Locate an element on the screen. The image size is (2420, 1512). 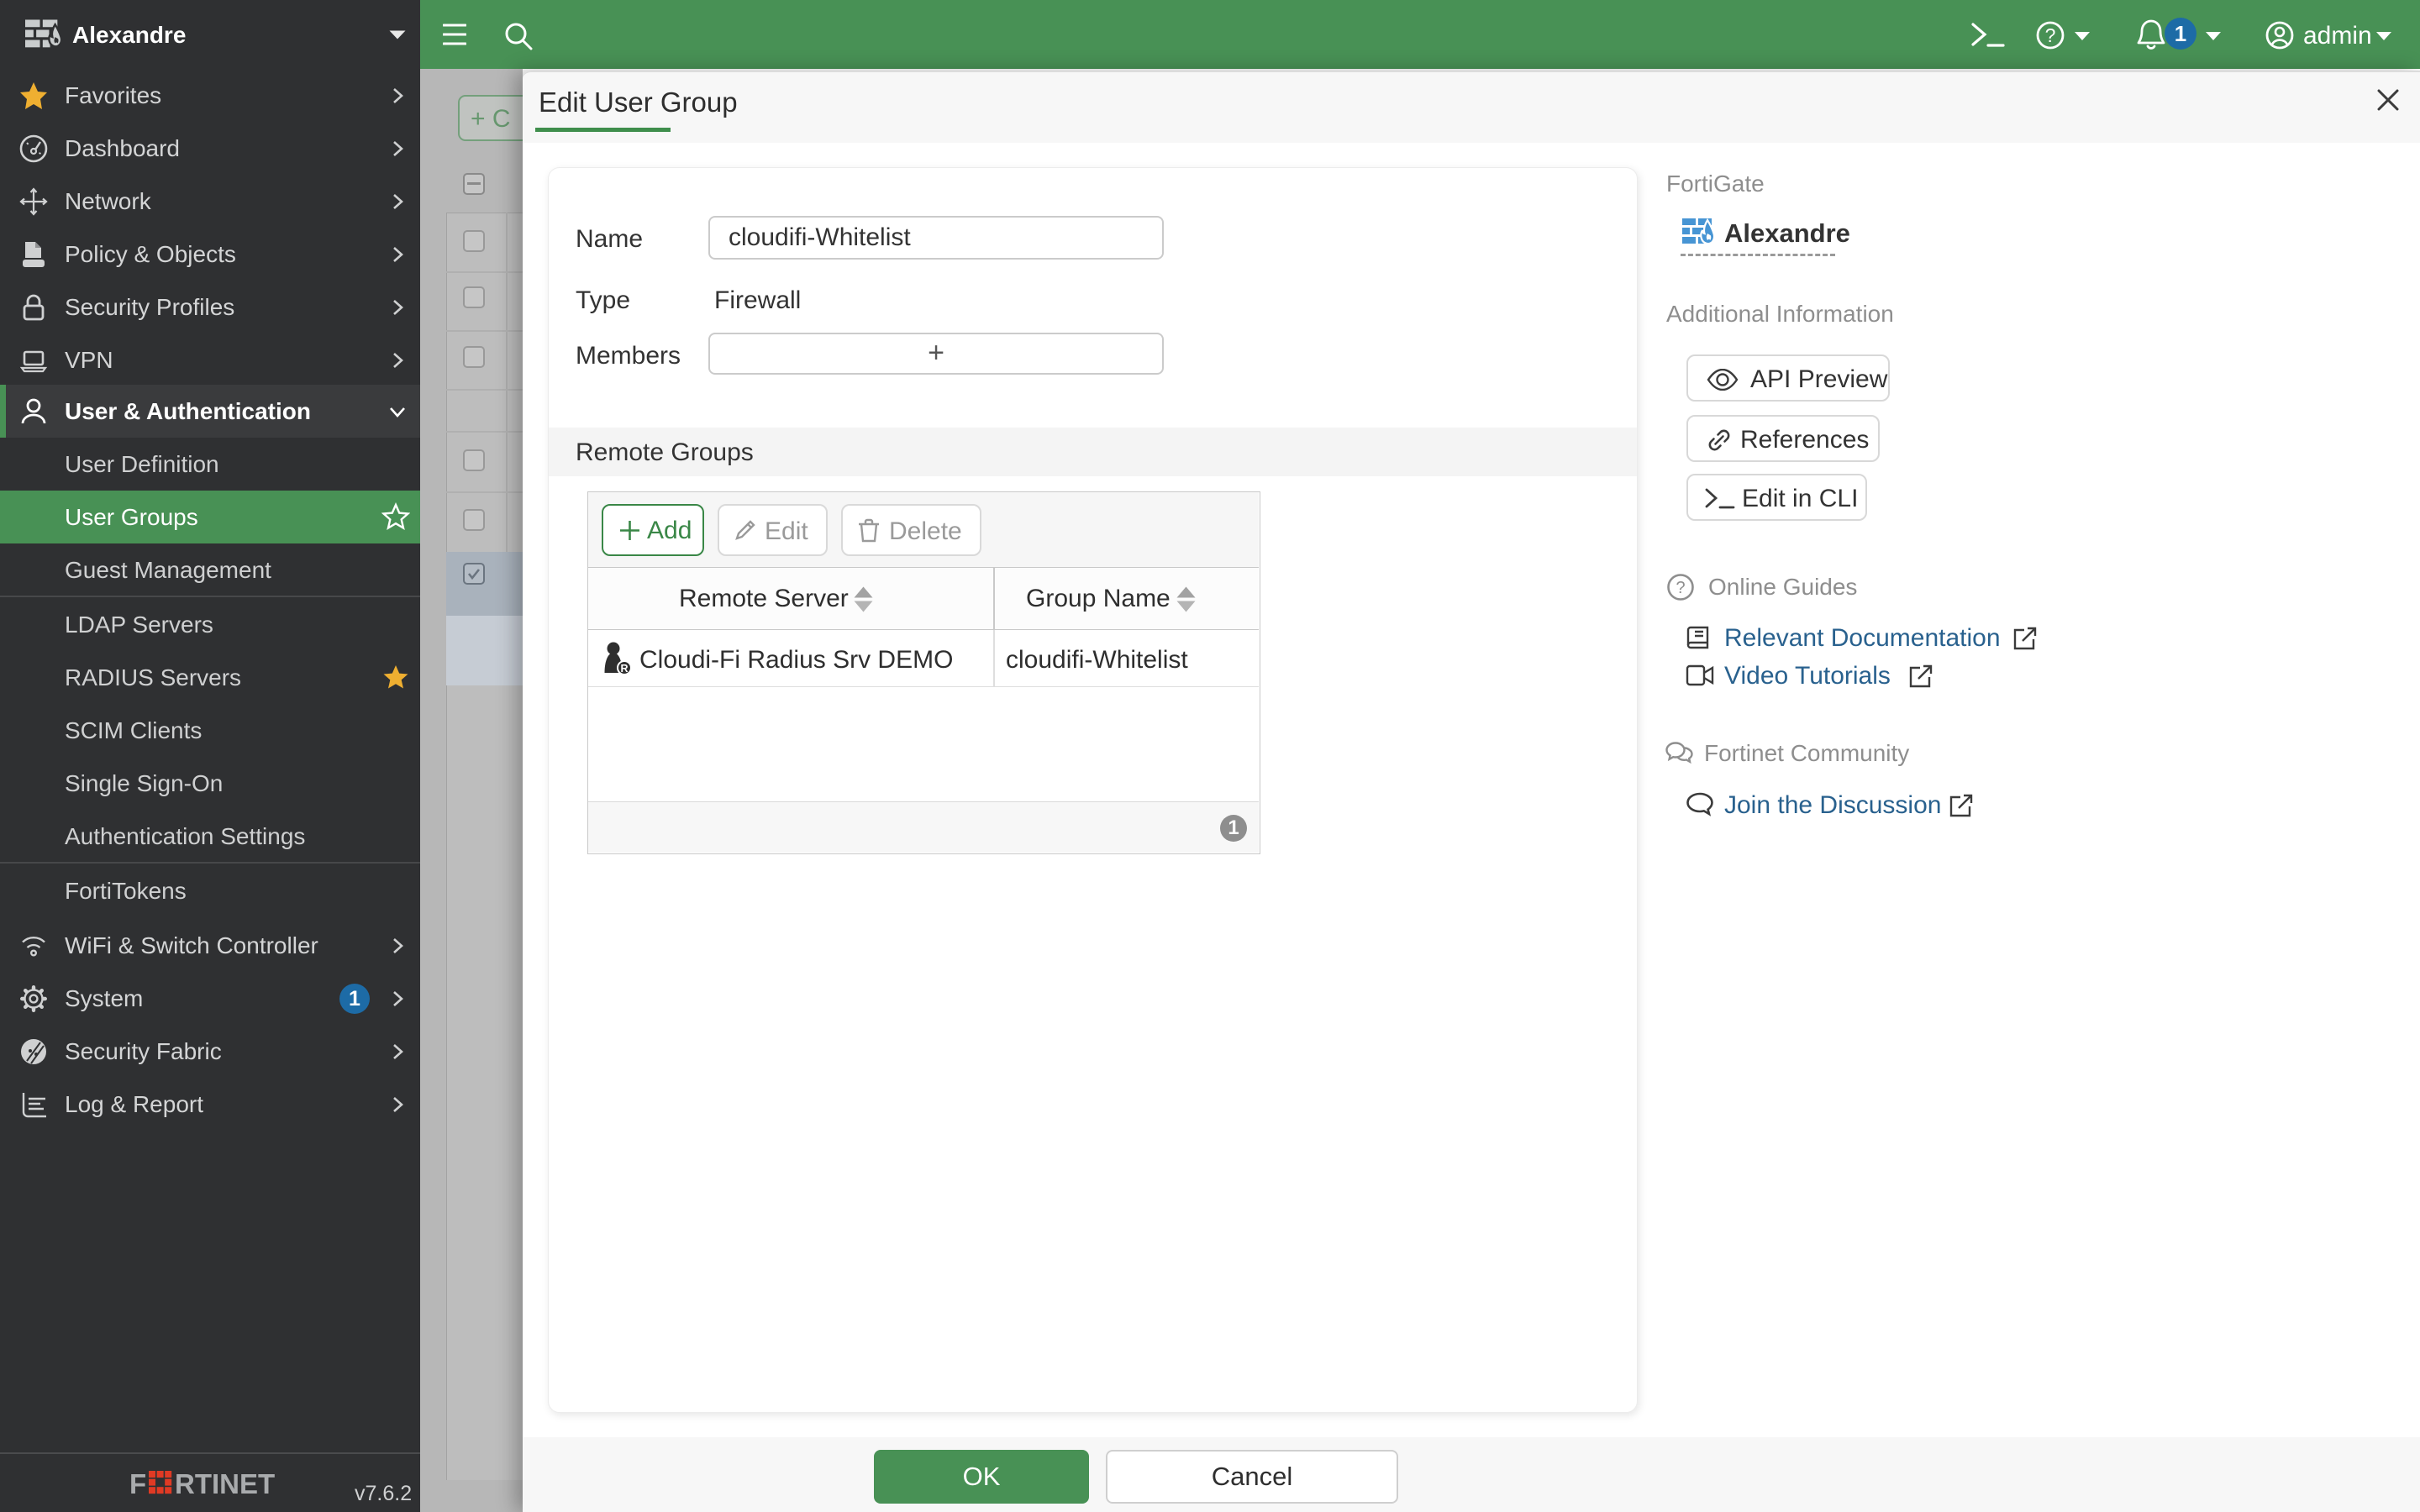
svg-text: R is located at coordinates (624, 669).